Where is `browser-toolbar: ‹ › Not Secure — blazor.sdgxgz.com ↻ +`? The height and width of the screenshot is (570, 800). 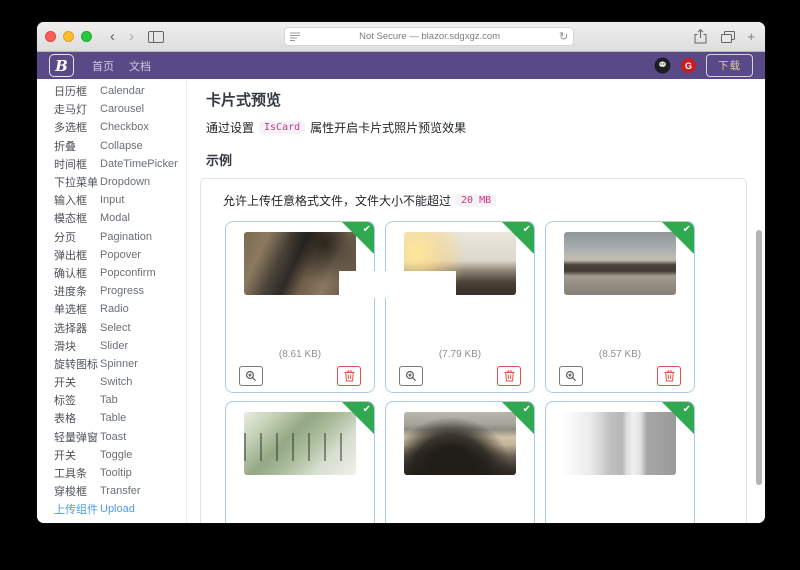
browser-toolbar: ‹ › Not Secure — blazor.sdgxgz.com ↻ + is located at coordinates (401, 37).